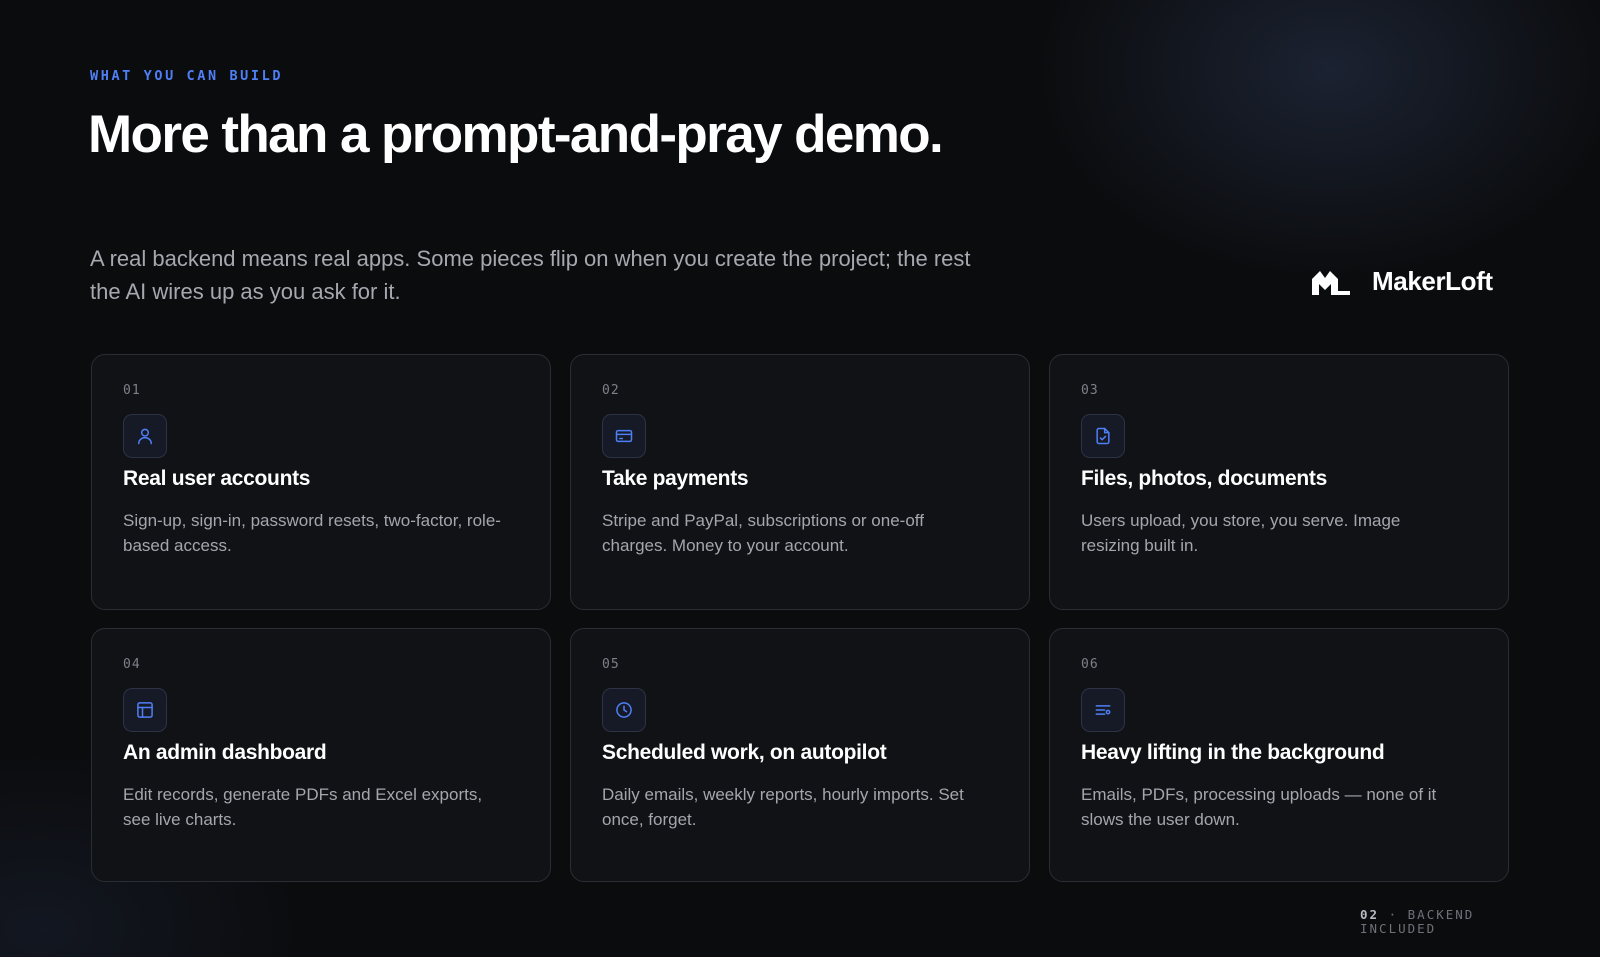  Describe the element at coordinates (187, 76) in the screenshot. I see `section-eyebrow: WHAT YOU CAN BUILD` at that location.